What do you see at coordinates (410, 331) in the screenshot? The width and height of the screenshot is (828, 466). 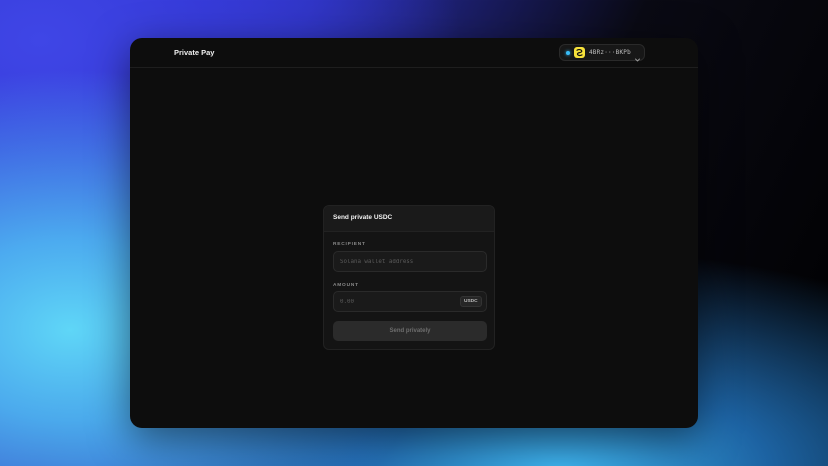 I see `send-privately-button: Send privately` at bounding box center [410, 331].